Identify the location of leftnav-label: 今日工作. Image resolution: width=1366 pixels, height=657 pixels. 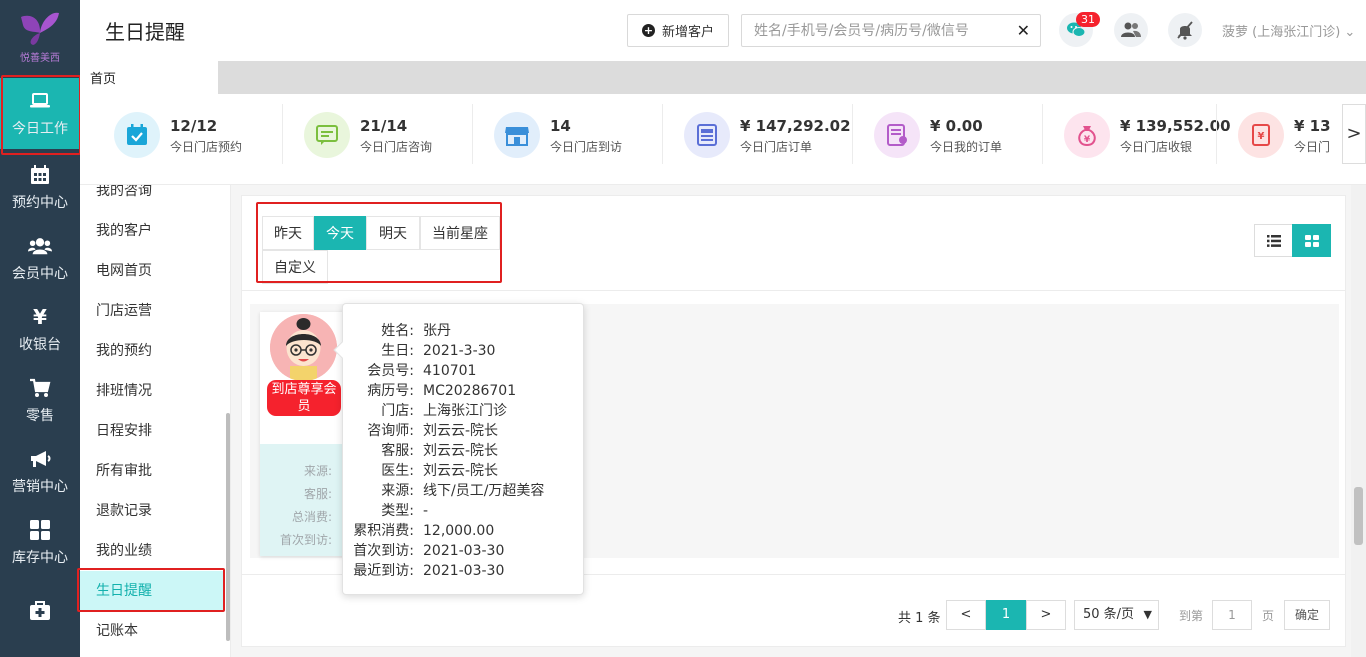
(40, 128).